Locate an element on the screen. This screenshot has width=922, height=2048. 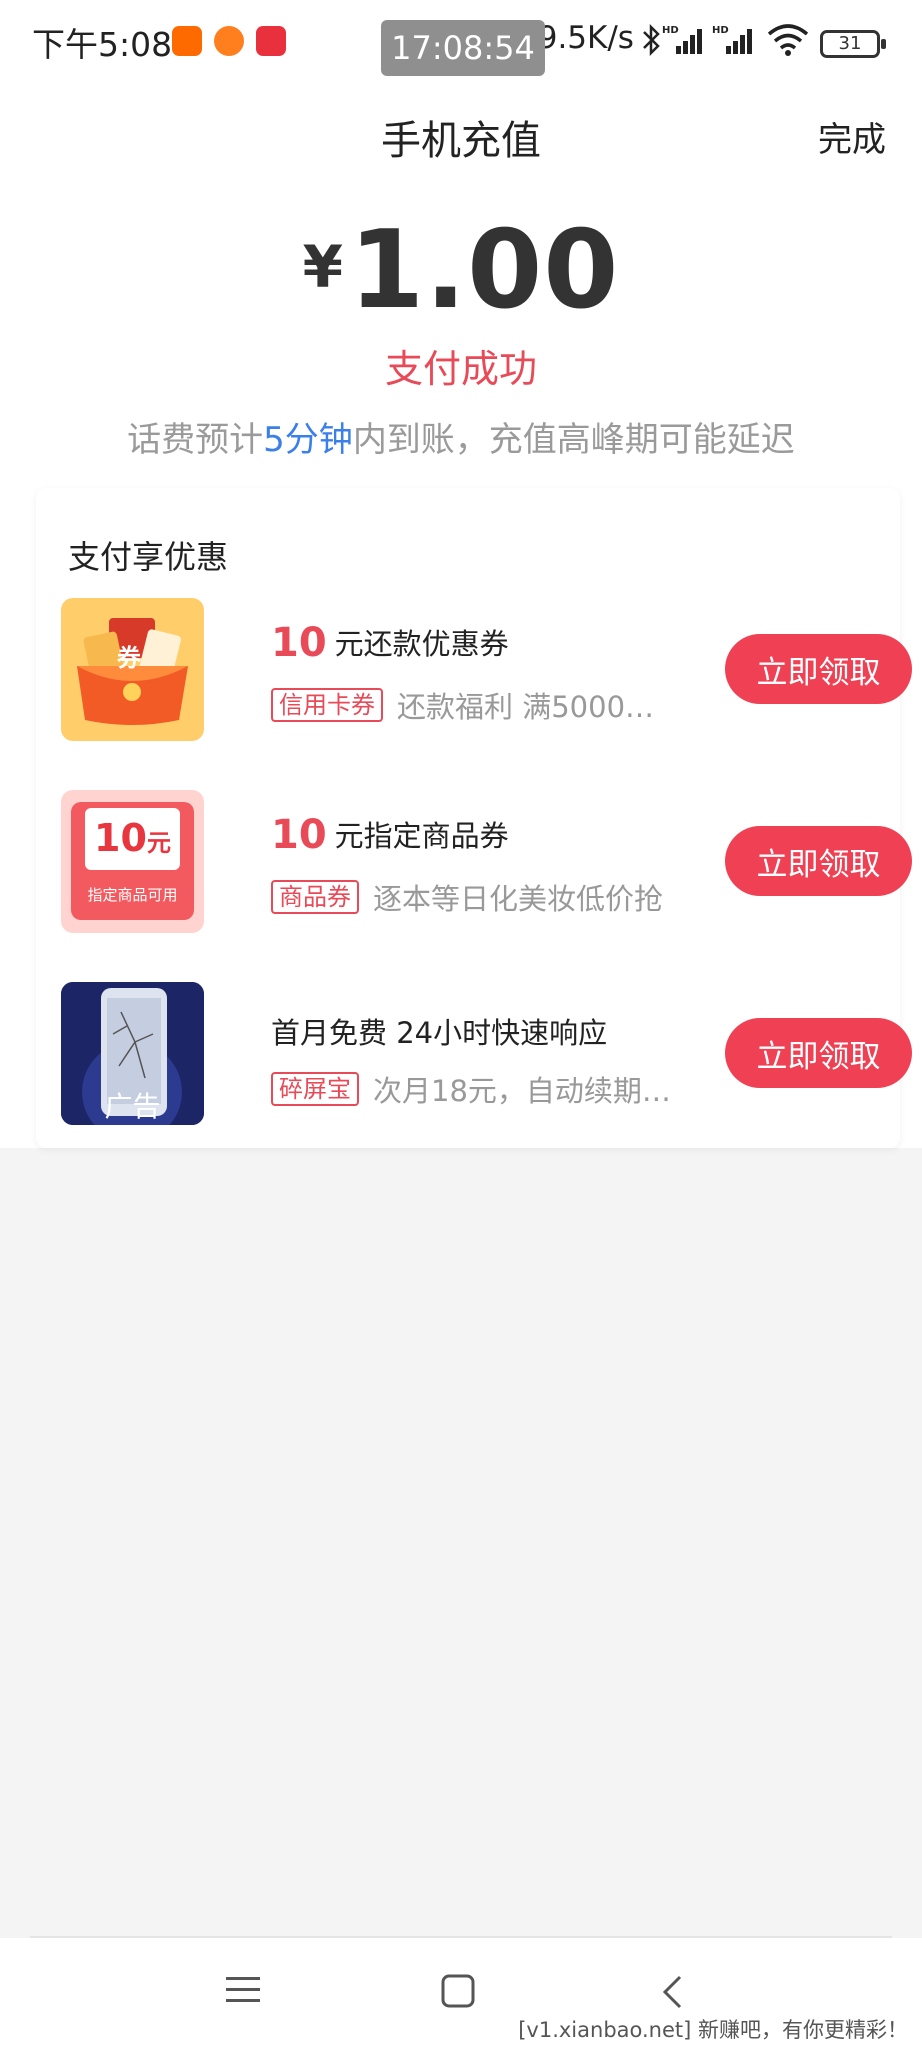
offer-tag: 商品券 is located at coordinates (315, 897).